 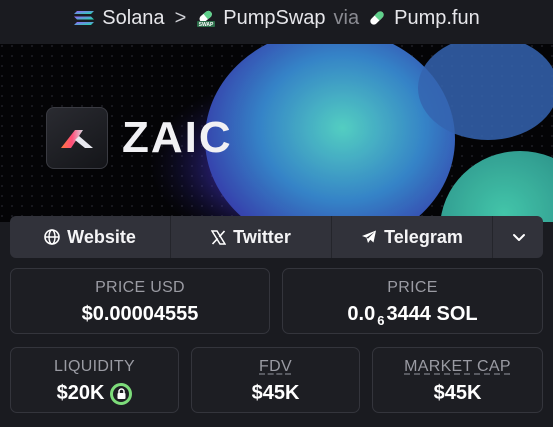 I want to click on more-links-button, so click(x=518, y=237).